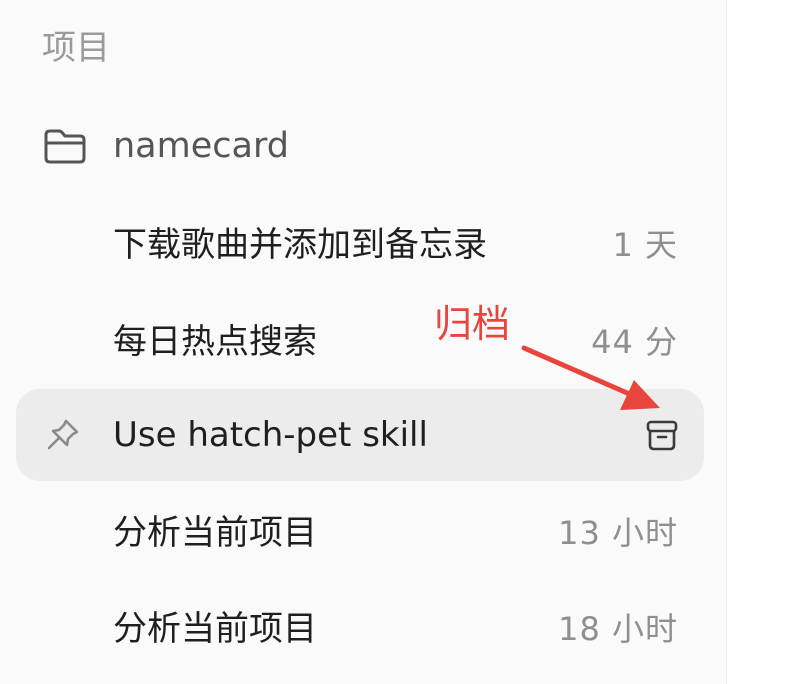 Image resolution: width=802 pixels, height=684 pixels. Describe the element at coordinates (472, 324) in the screenshot. I see `annotation-label: 归档` at that location.